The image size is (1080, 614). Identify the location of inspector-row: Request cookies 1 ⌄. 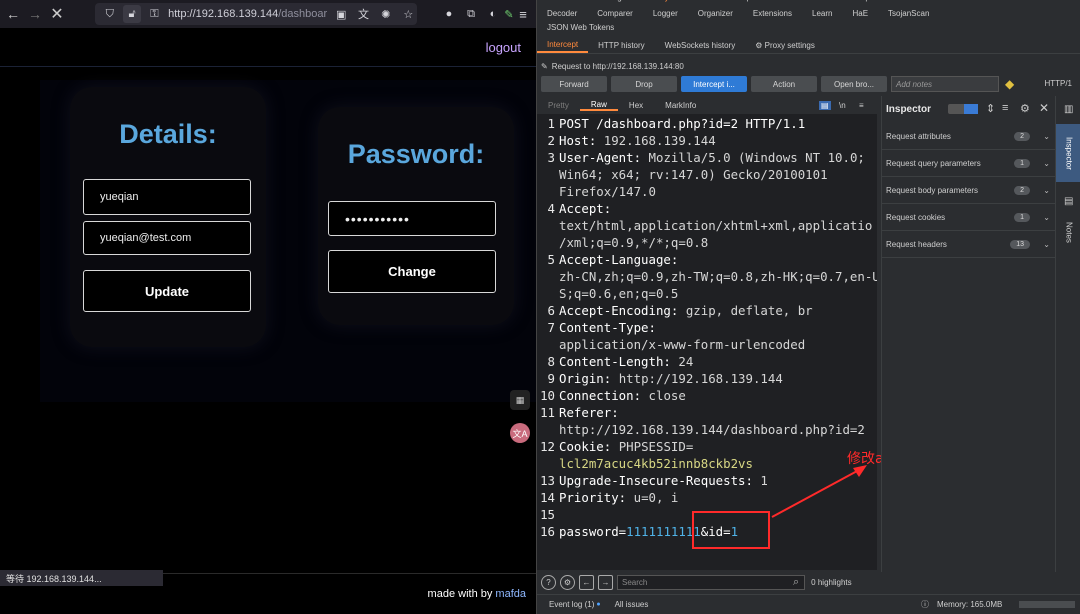
(969, 218).